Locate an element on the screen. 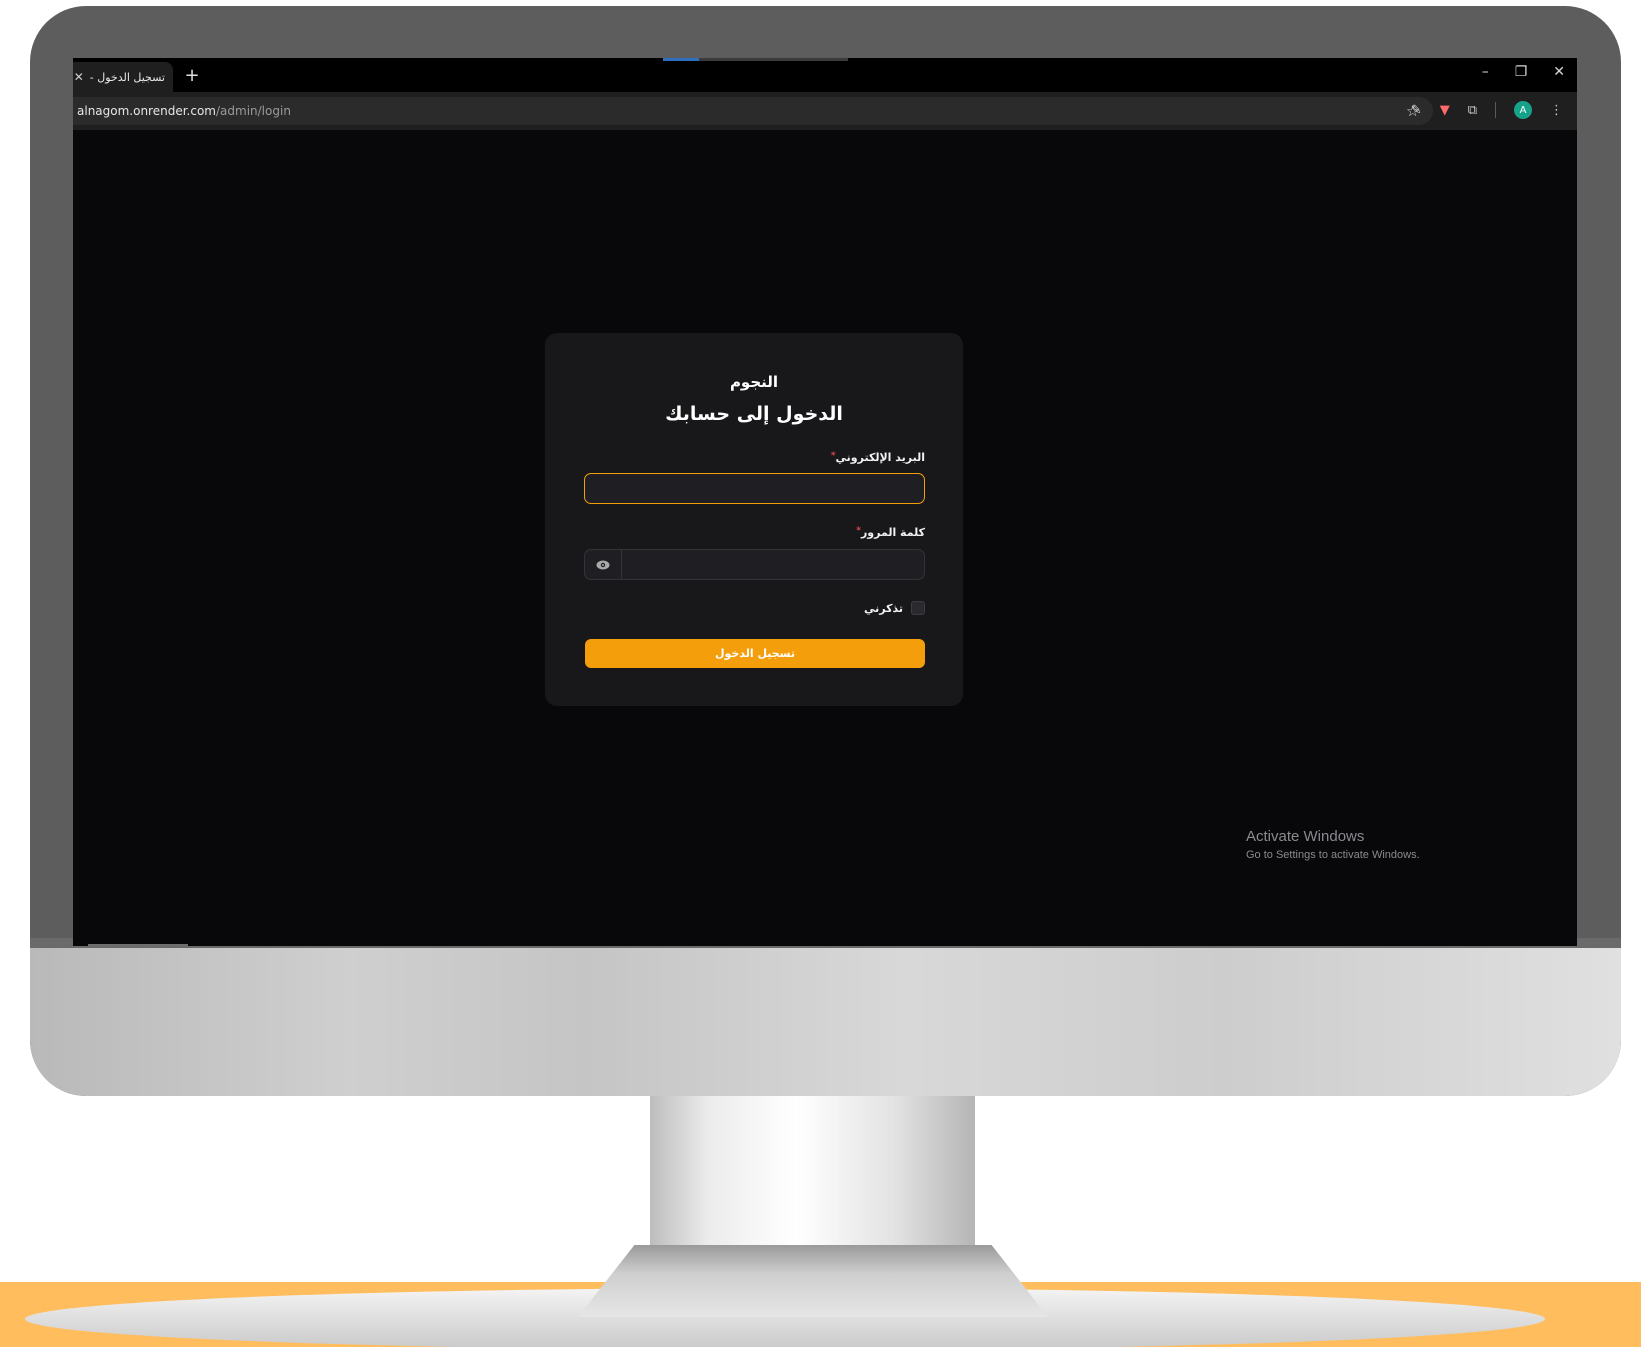 The image size is (1641, 1347). toolbar-icons: ✎ ▼ ⧉ A ⋮ is located at coordinates (1487, 110).